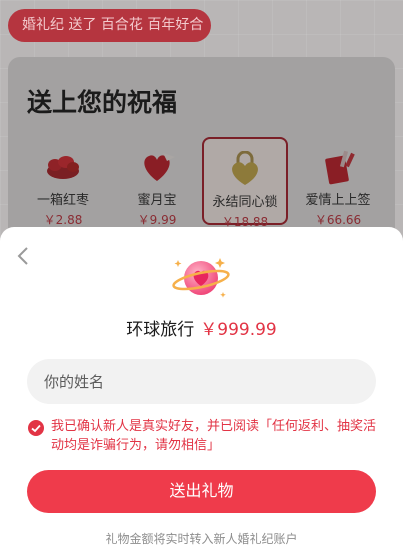 Image resolution: width=403 pixels, height=552 pixels. I want to click on section-title: 送上您的祝福, so click(102, 102).